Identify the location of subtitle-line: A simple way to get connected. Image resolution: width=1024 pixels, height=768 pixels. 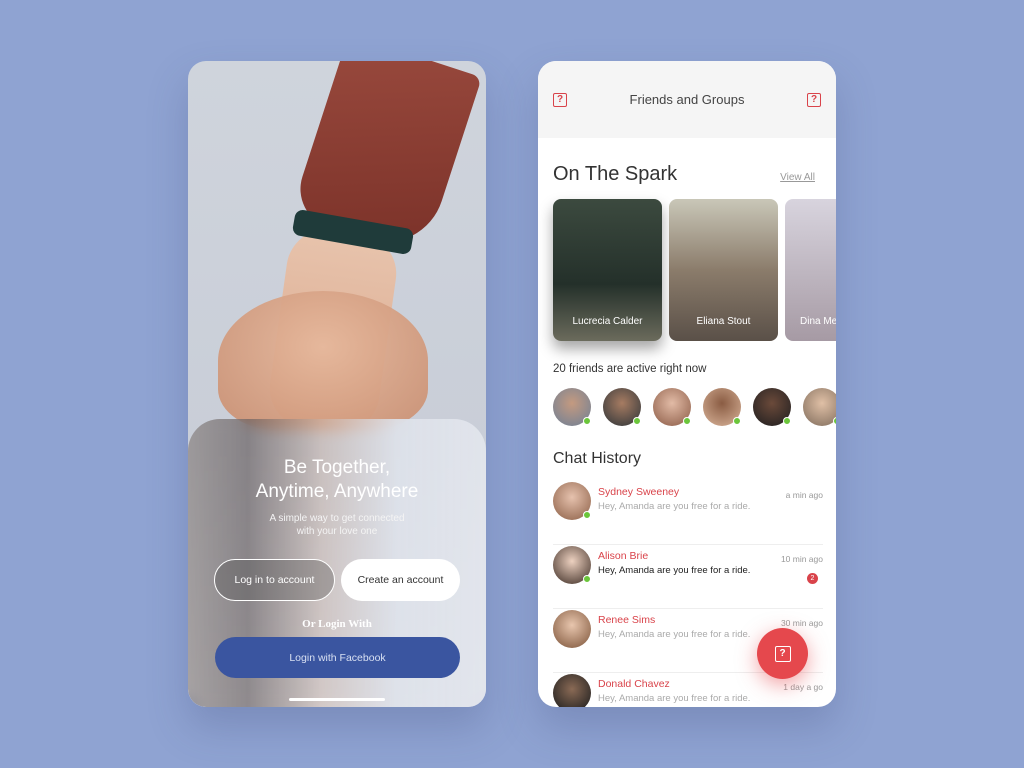
(337, 518).